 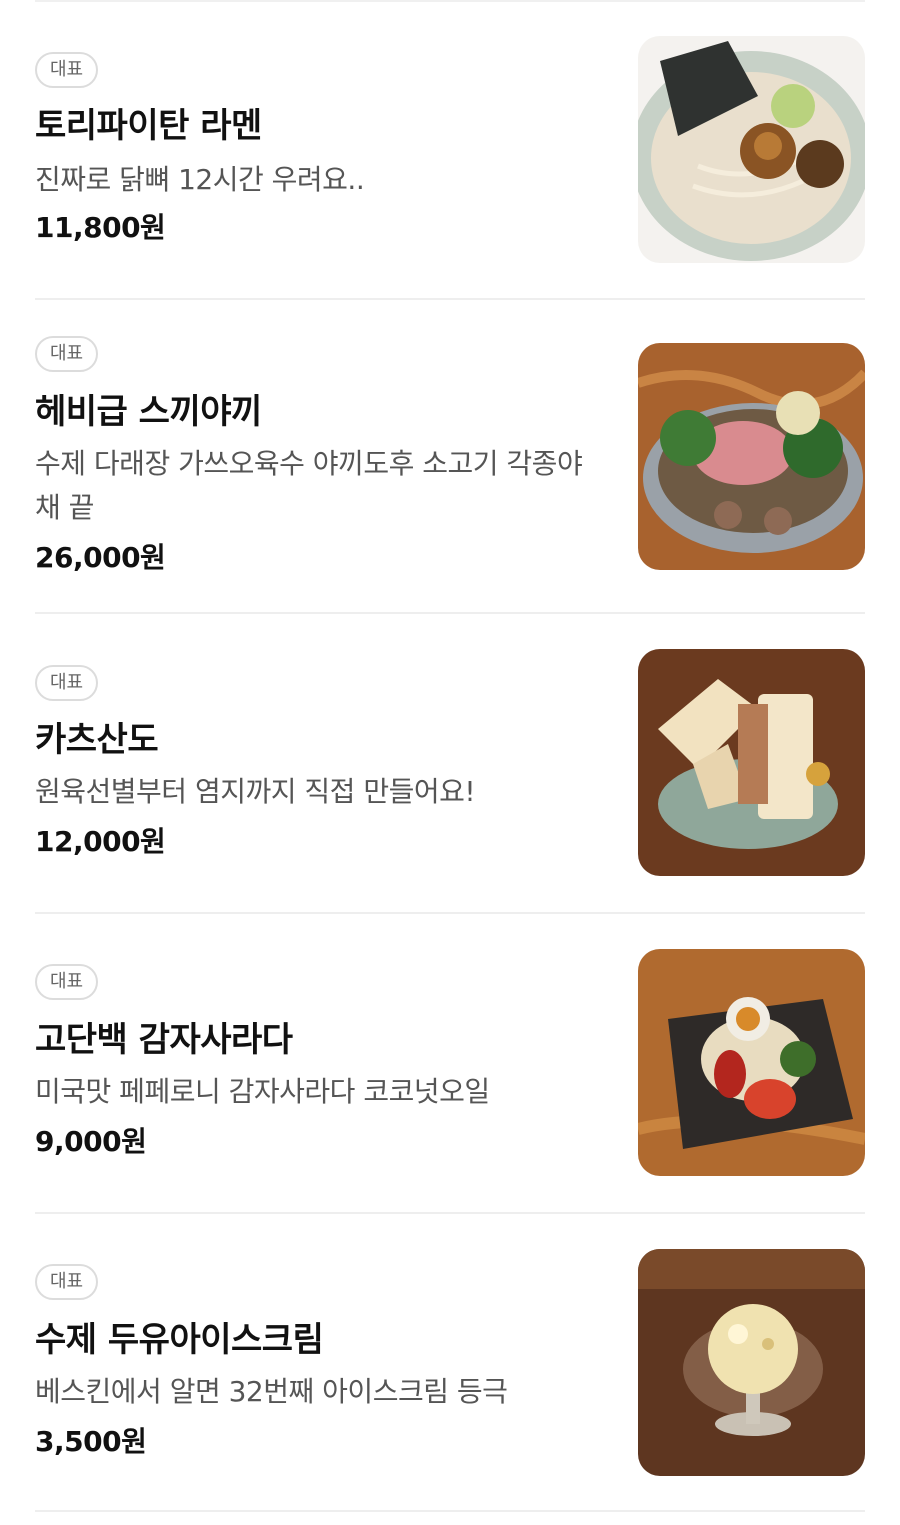 I want to click on menu-item-image-ice-cream, so click(x=751, y=1362).